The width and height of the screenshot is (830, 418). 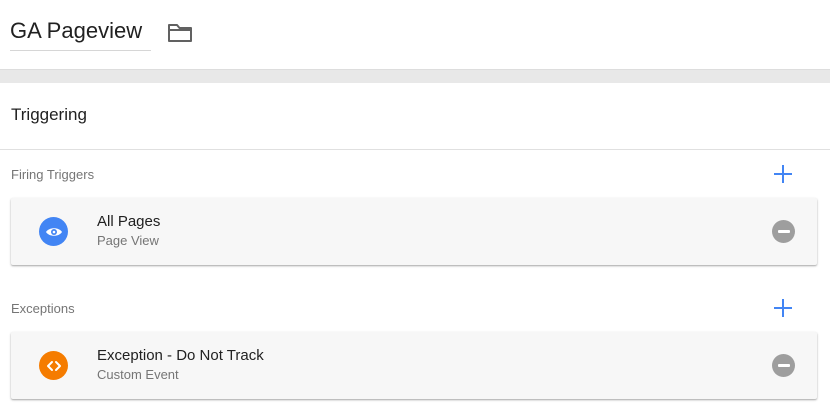 I want to click on exception-type: Custom Event, so click(x=138, y=374).